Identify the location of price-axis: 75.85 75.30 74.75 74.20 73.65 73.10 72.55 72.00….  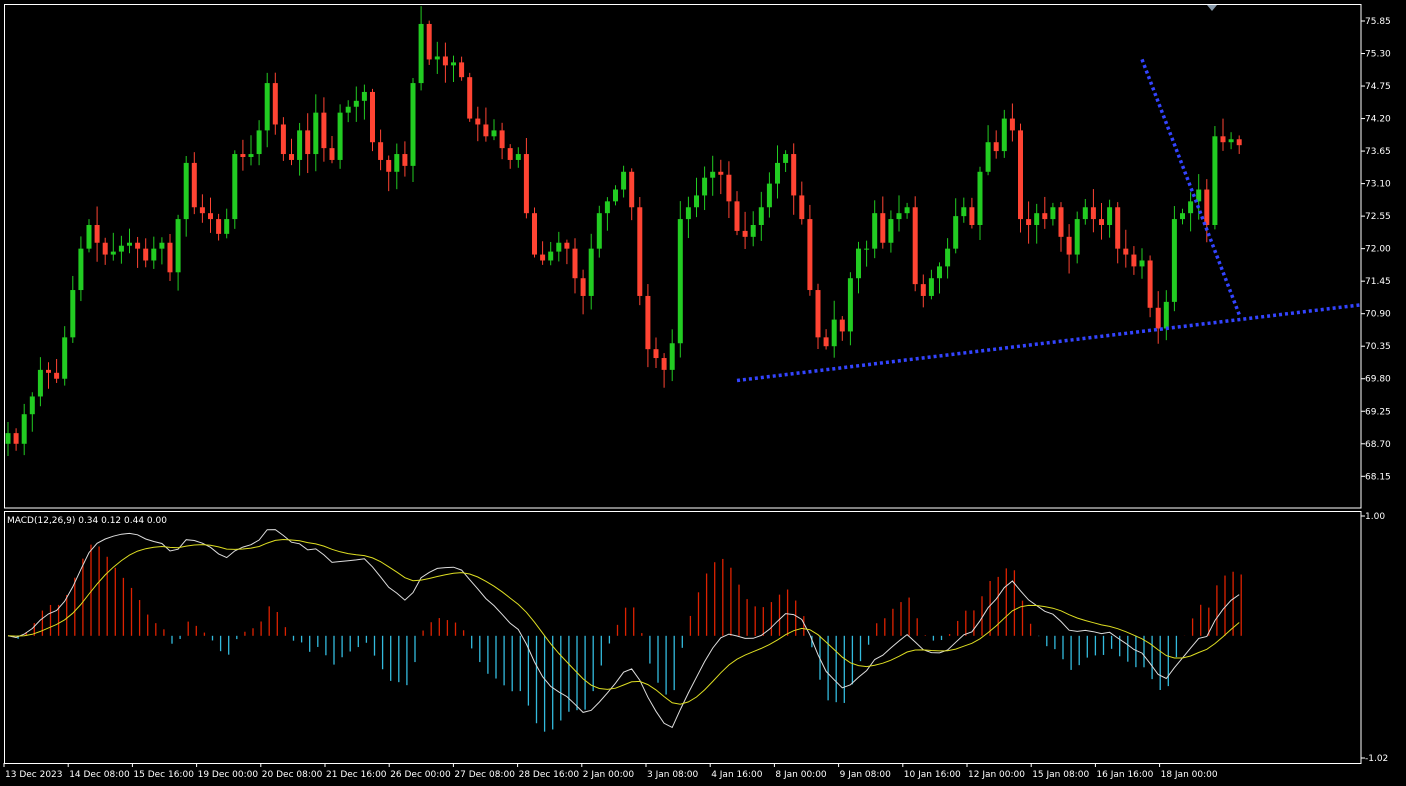
(1376, 249).